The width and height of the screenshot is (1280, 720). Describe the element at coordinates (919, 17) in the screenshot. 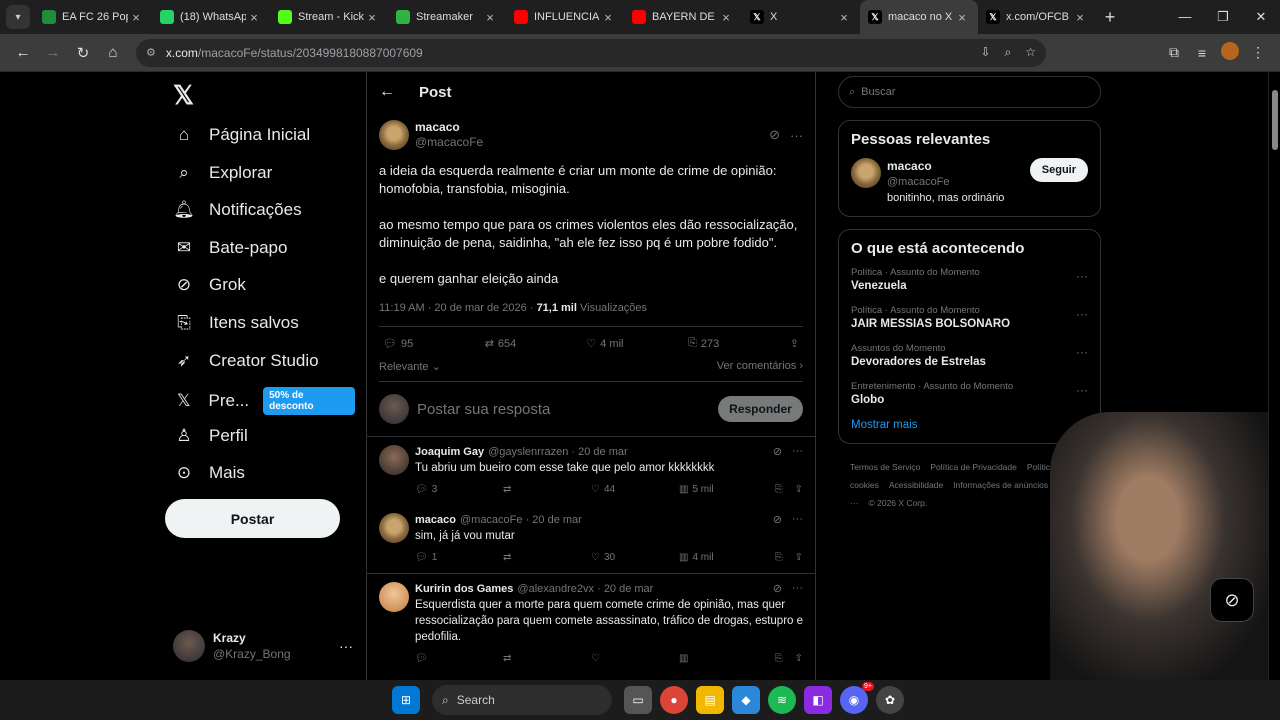

I see `browser-tab: 𝕏 macaco no X ×` at that location.